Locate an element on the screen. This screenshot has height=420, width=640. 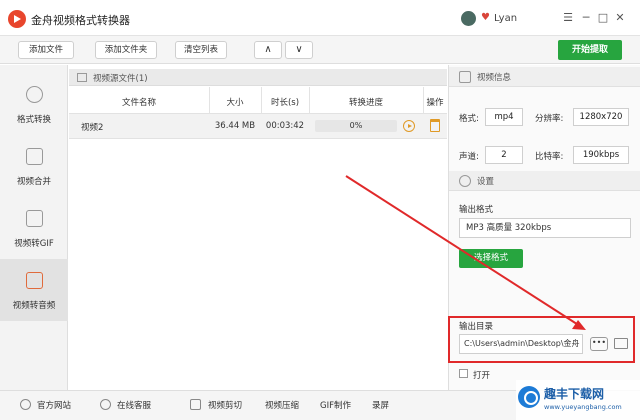
column-header: 时长(s) is located at coordinates (285, 102).